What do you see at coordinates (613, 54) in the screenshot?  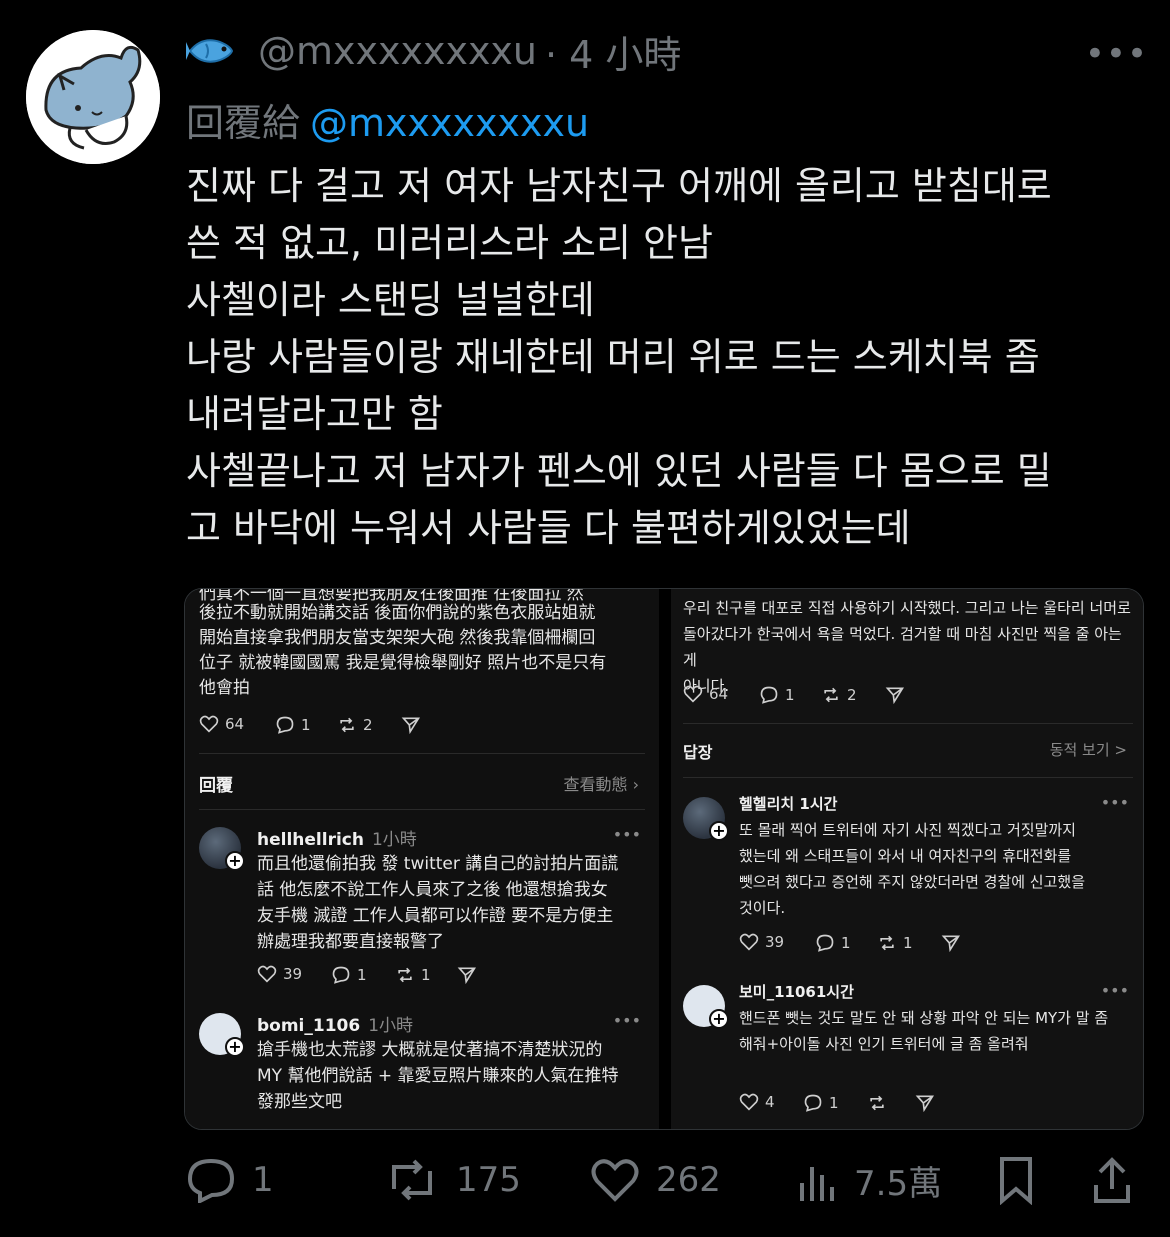 I see `tweet-time: · 4 小時` at bounding box center [613, 54].